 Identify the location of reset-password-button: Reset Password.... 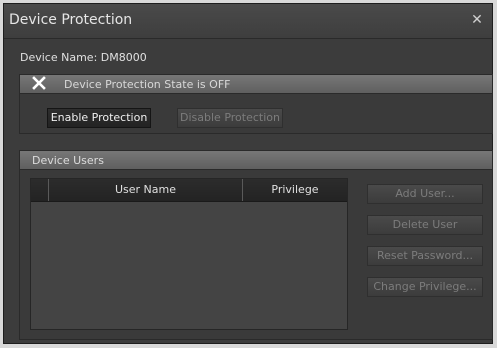
(425, 256).